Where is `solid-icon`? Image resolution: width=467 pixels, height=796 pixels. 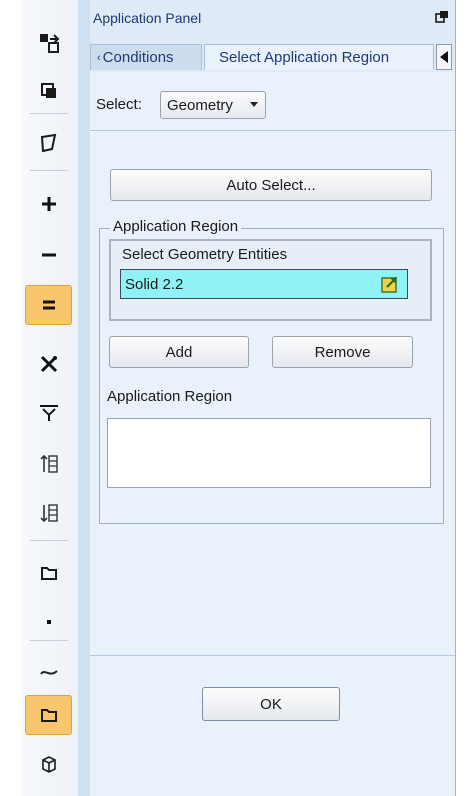 solid-icon is located at coordinates (48, 764).